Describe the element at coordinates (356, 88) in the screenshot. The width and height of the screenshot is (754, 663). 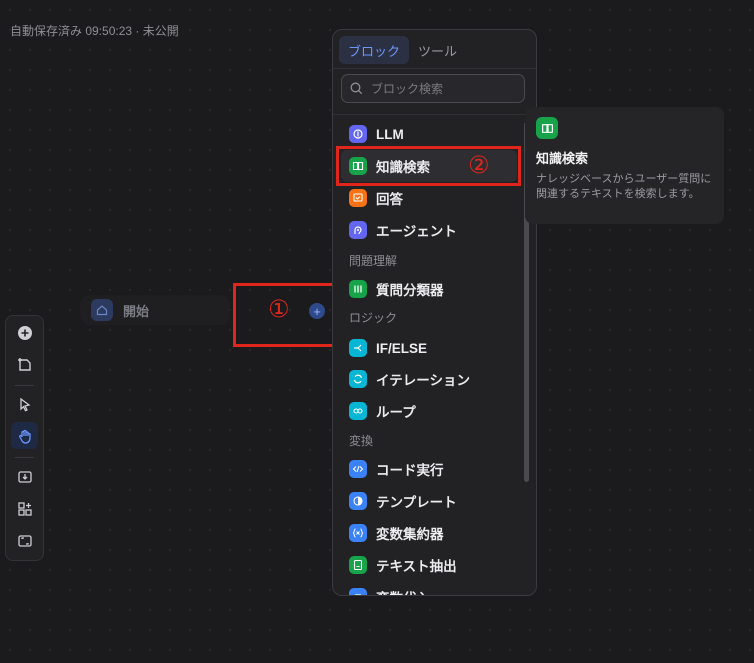
I see `search-icon` at that location.